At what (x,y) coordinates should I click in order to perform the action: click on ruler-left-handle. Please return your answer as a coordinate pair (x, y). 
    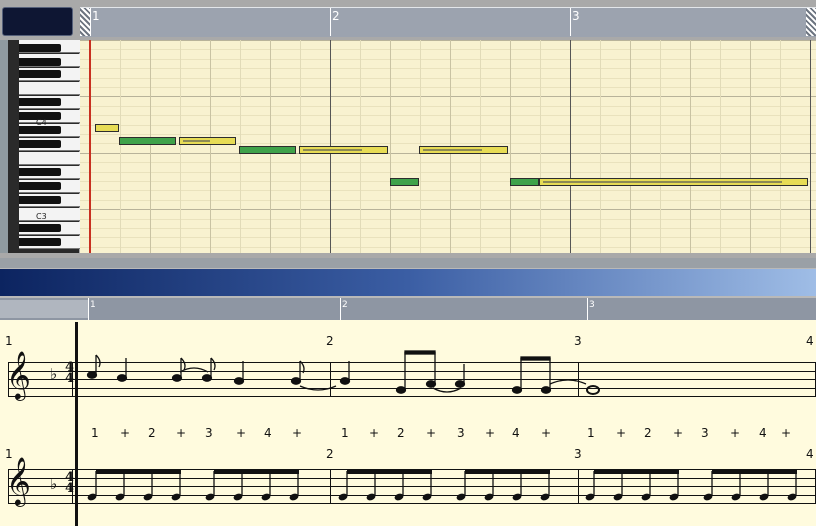
    Looking at the image, I should click on (85, 22).